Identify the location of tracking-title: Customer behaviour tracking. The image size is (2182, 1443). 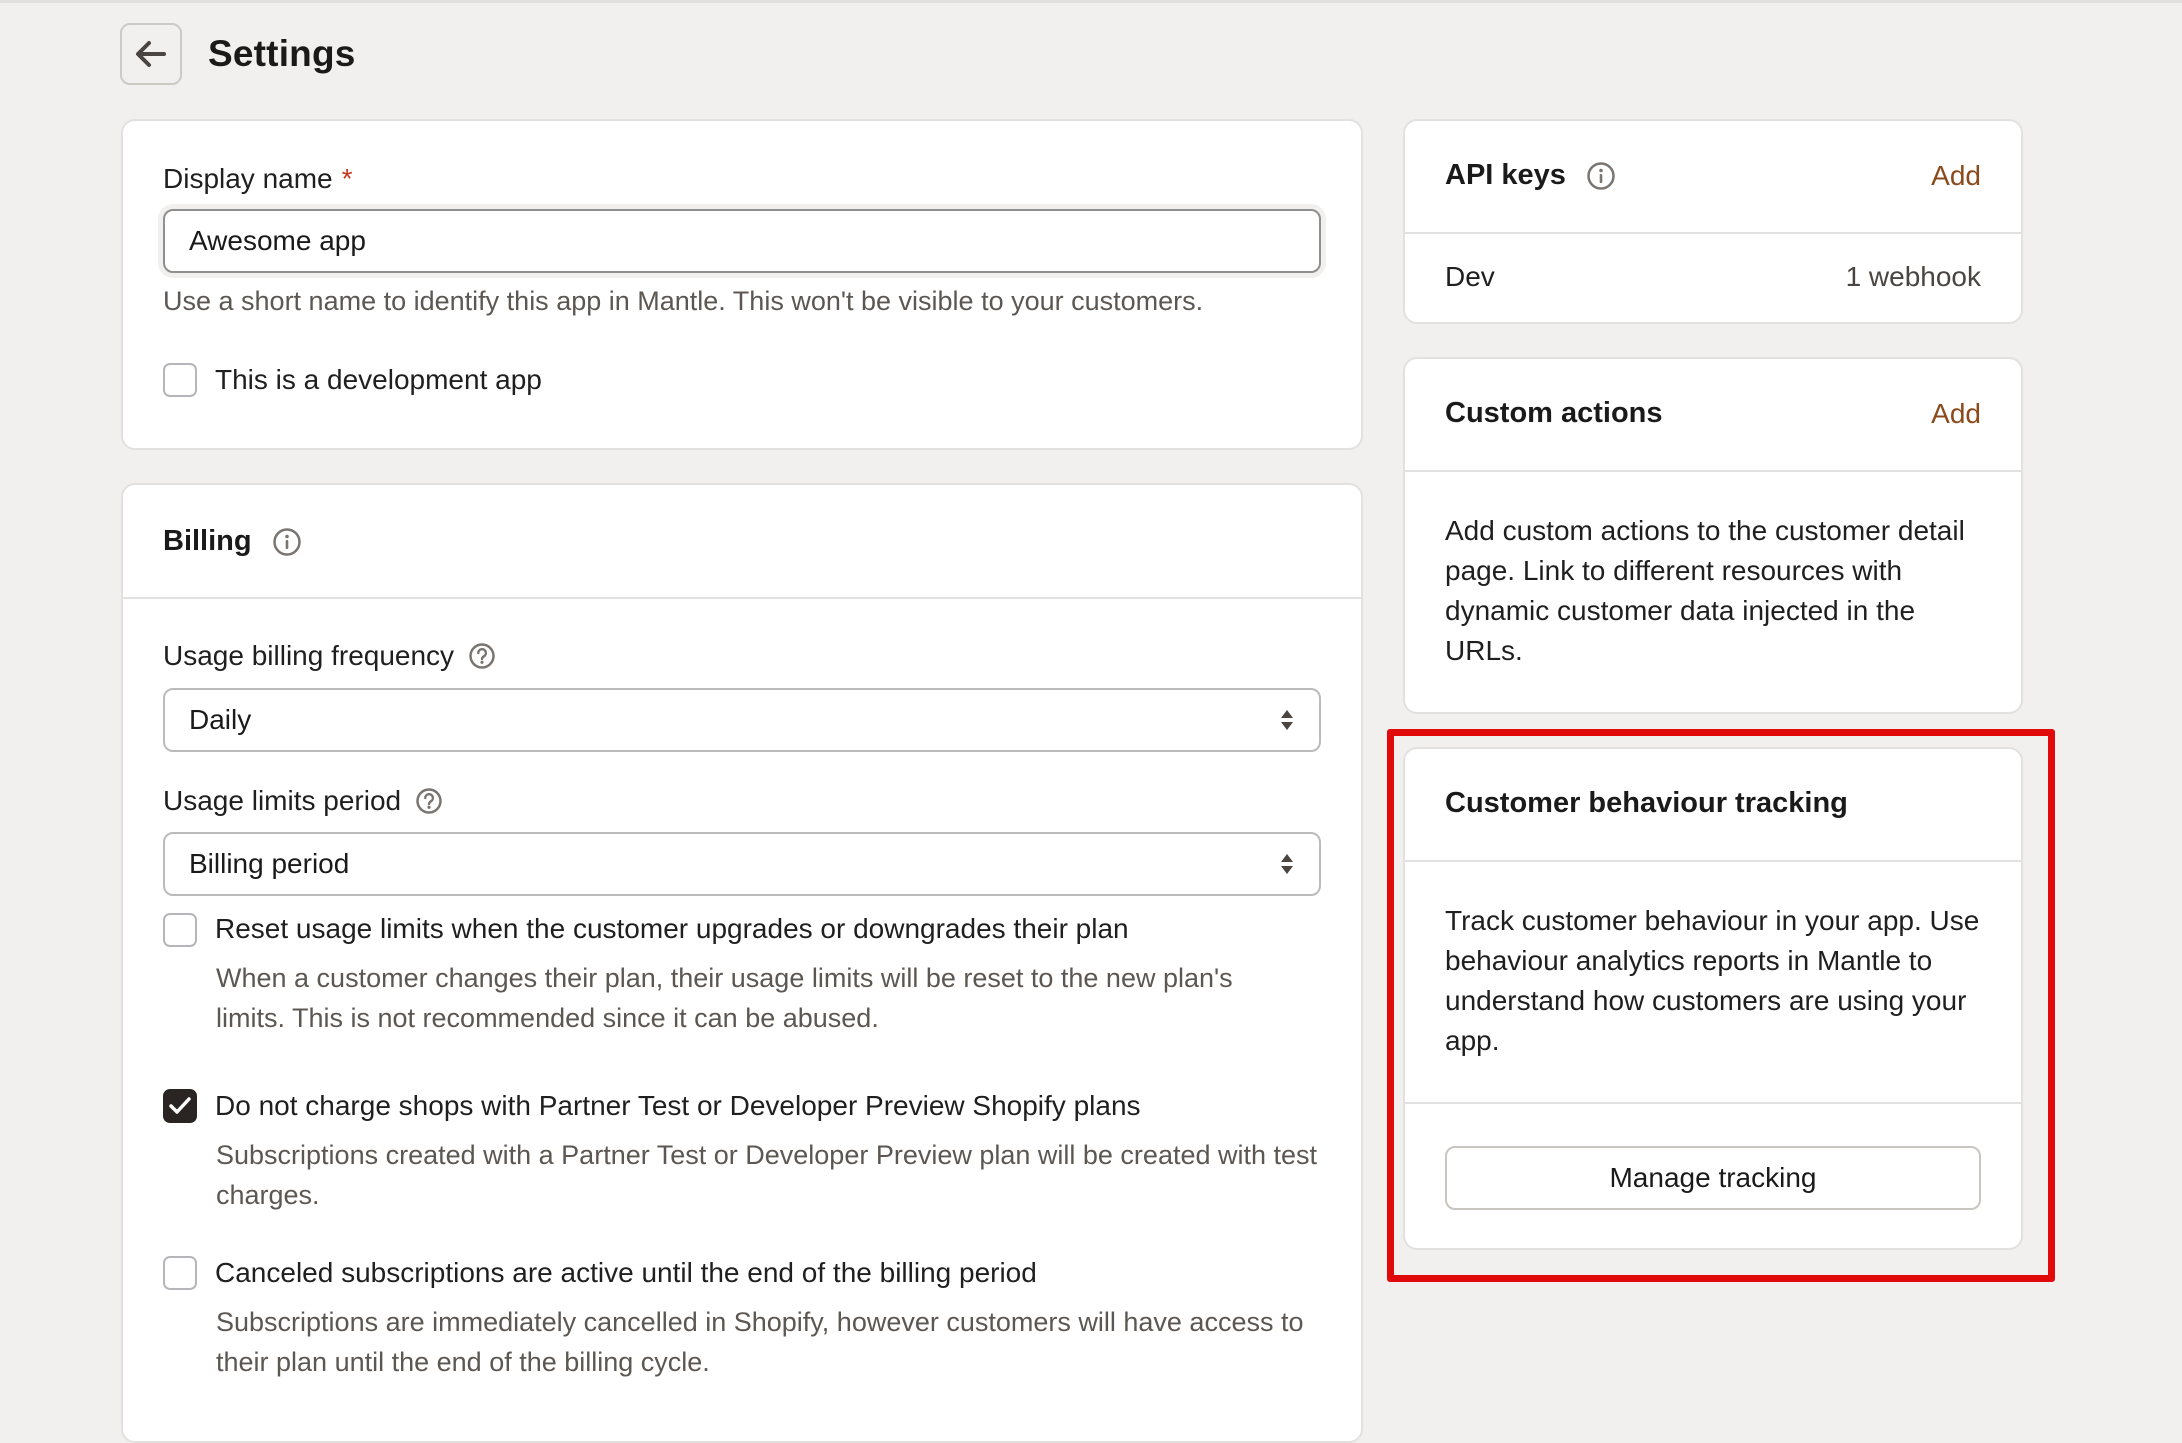
(1646, 803).